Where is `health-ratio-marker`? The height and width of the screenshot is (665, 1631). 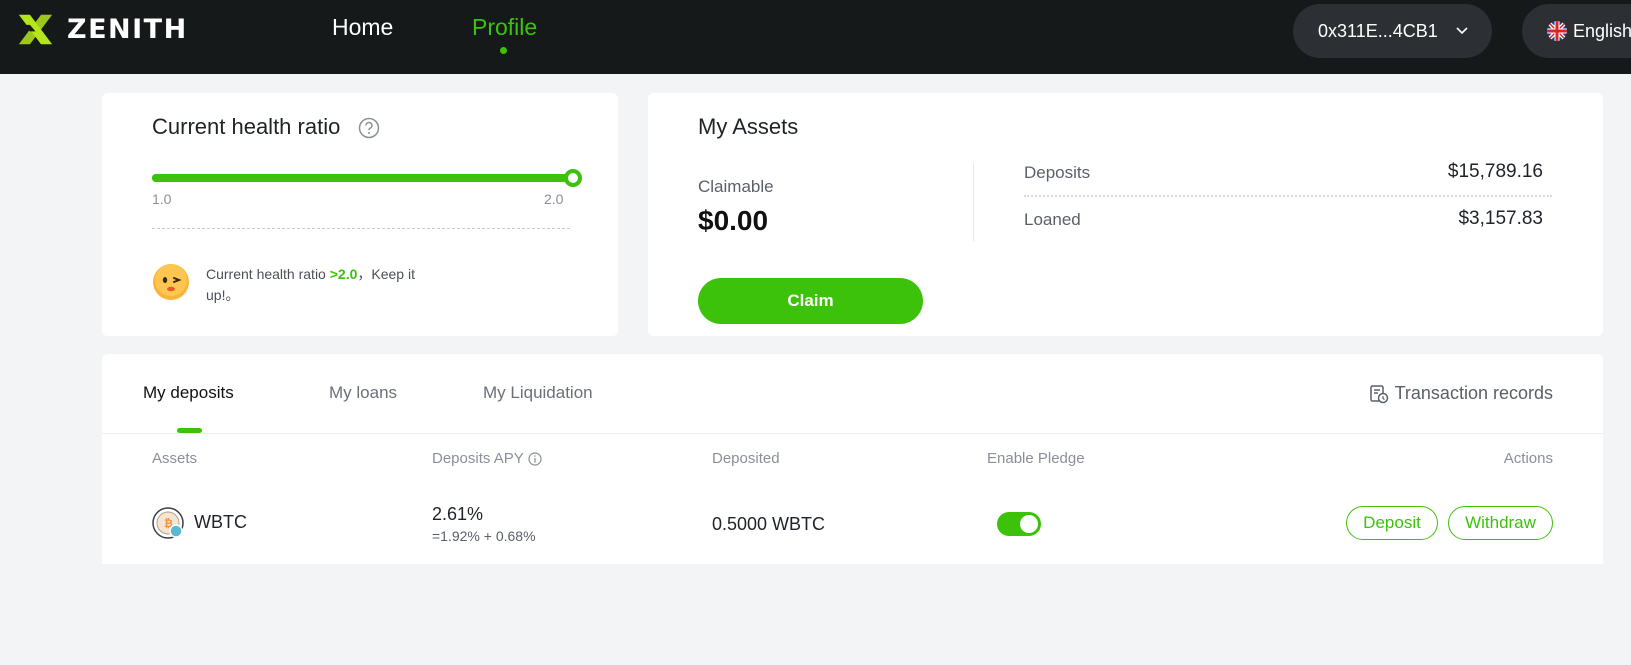
health-ratio-marker is located at coordinates (573, 178).